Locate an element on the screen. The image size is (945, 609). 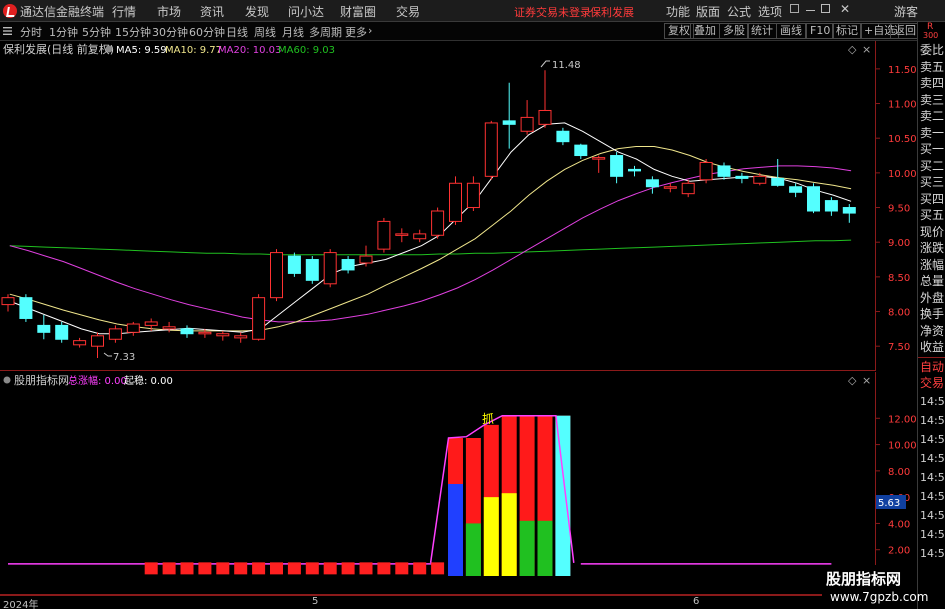
menu-item-shichang: 市场 is located at coordinates (169, 11).